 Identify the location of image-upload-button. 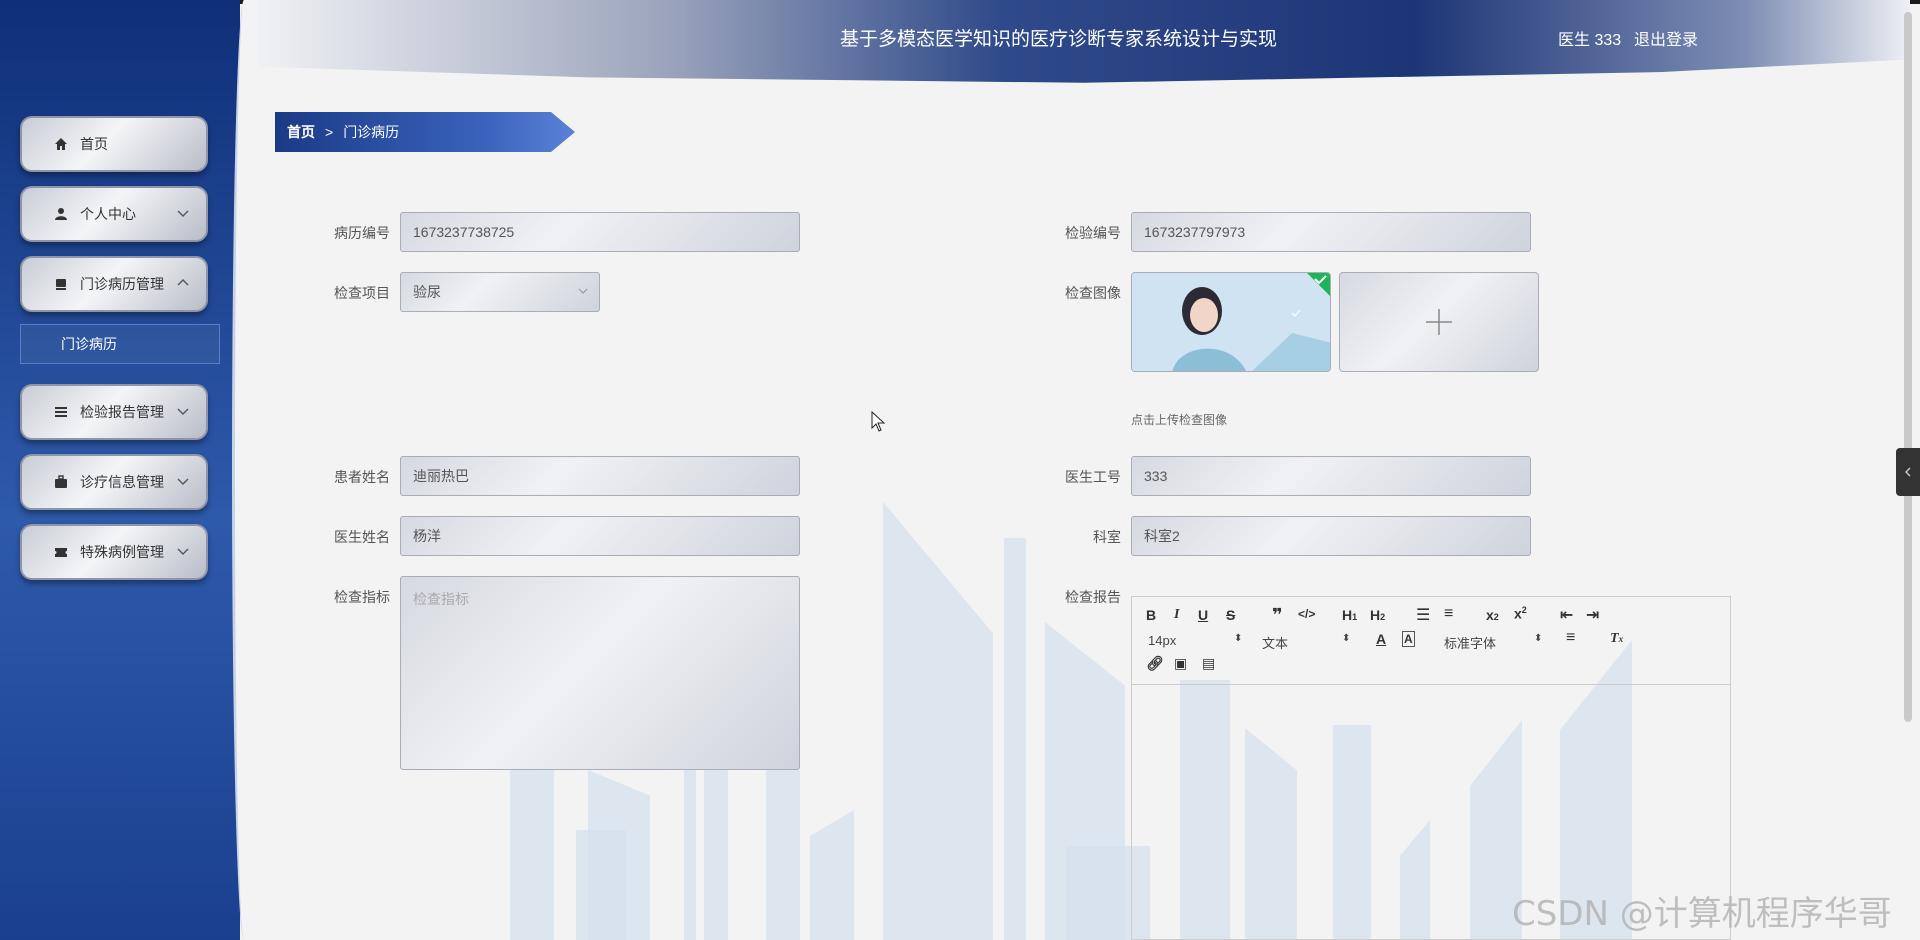
(1439, 322).